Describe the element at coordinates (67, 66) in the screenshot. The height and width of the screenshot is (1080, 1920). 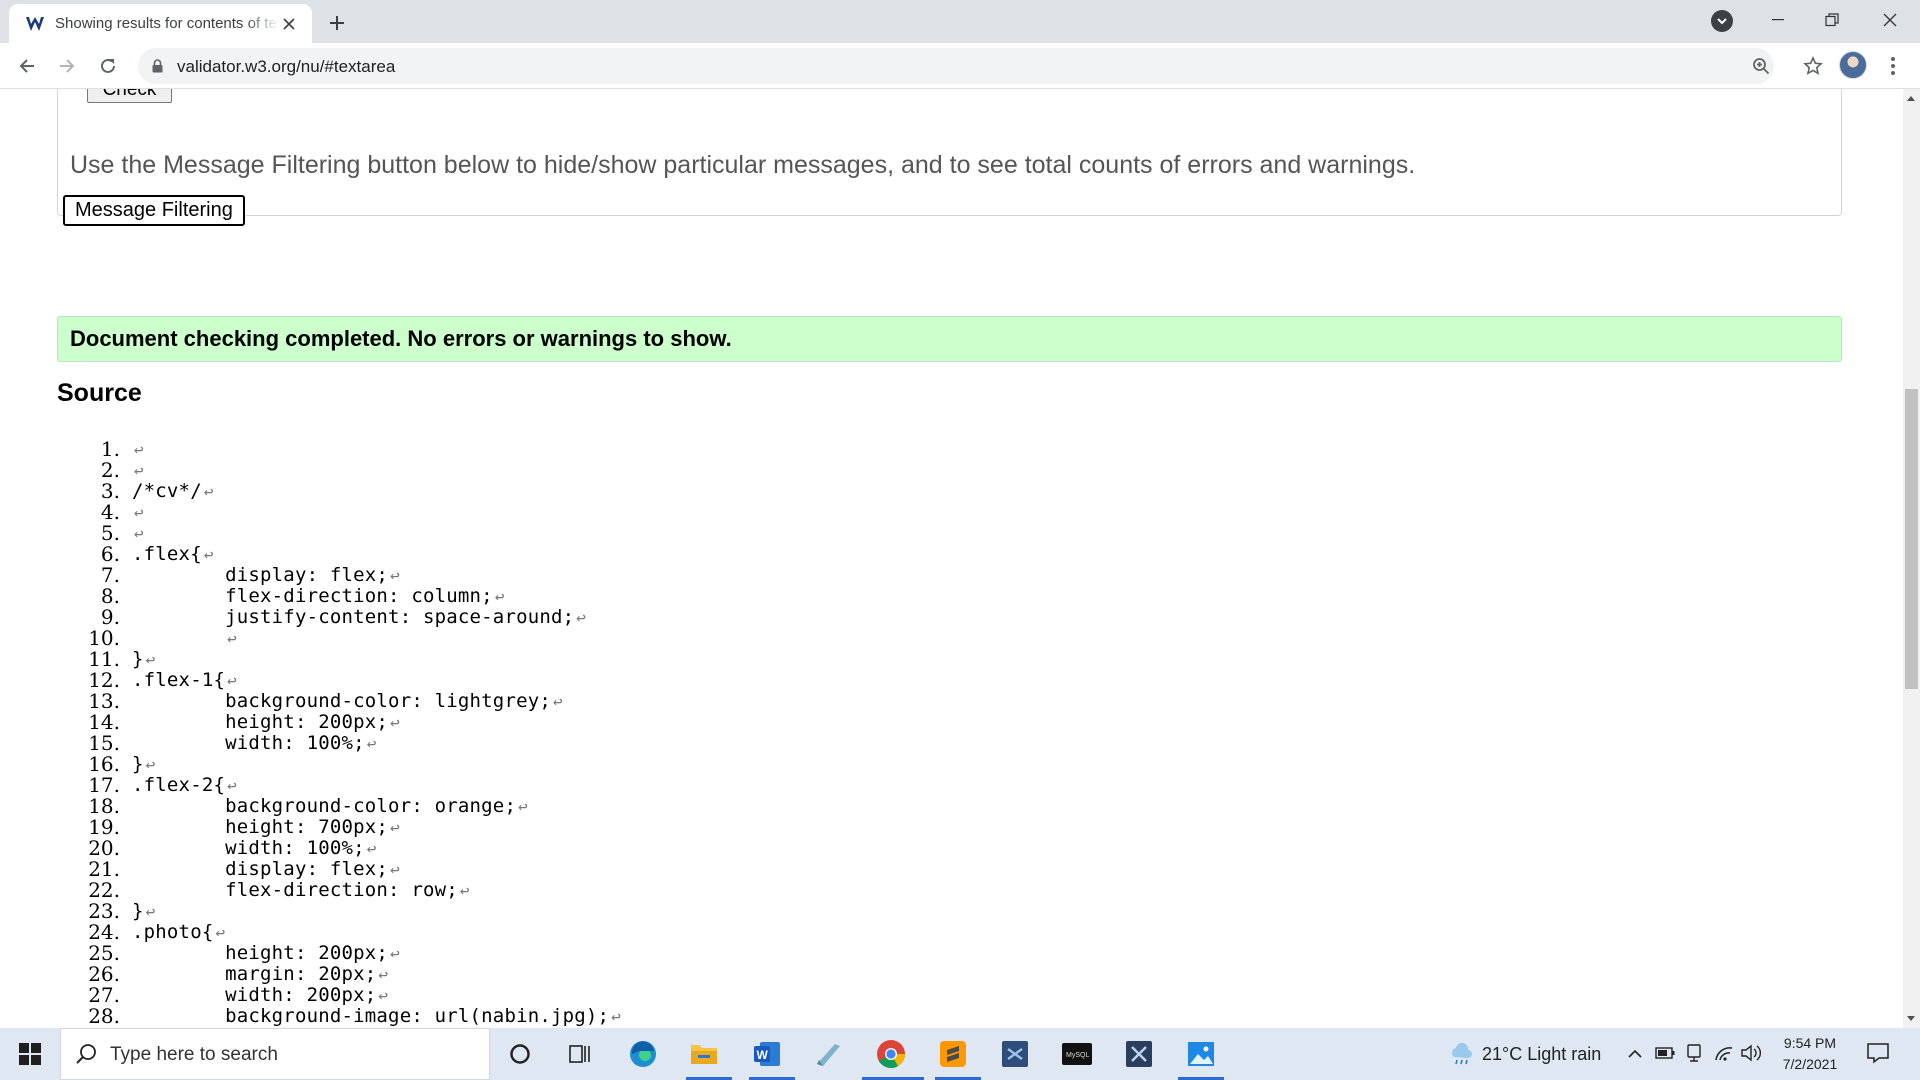
I see `forward-icon` at that location.